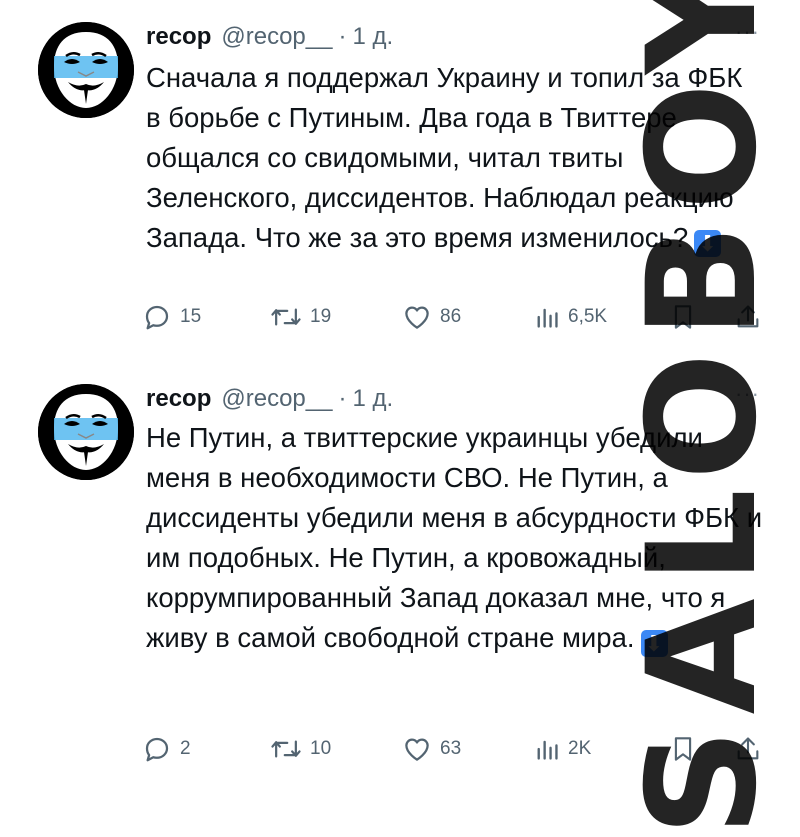  I want to click on reply-count: 15, so click(191, 316).